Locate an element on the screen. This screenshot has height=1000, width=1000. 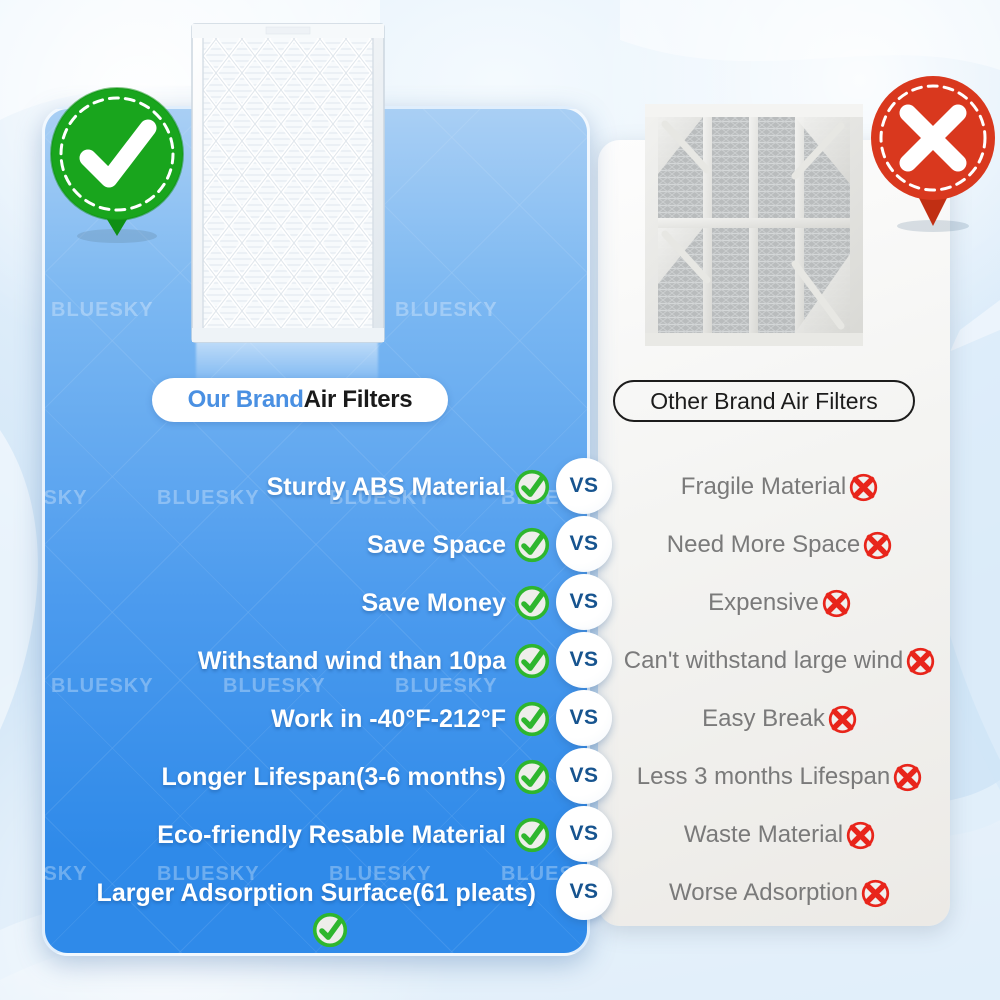
list-item: Eco-friendly Resable Material is located at coordinates (300, 835).